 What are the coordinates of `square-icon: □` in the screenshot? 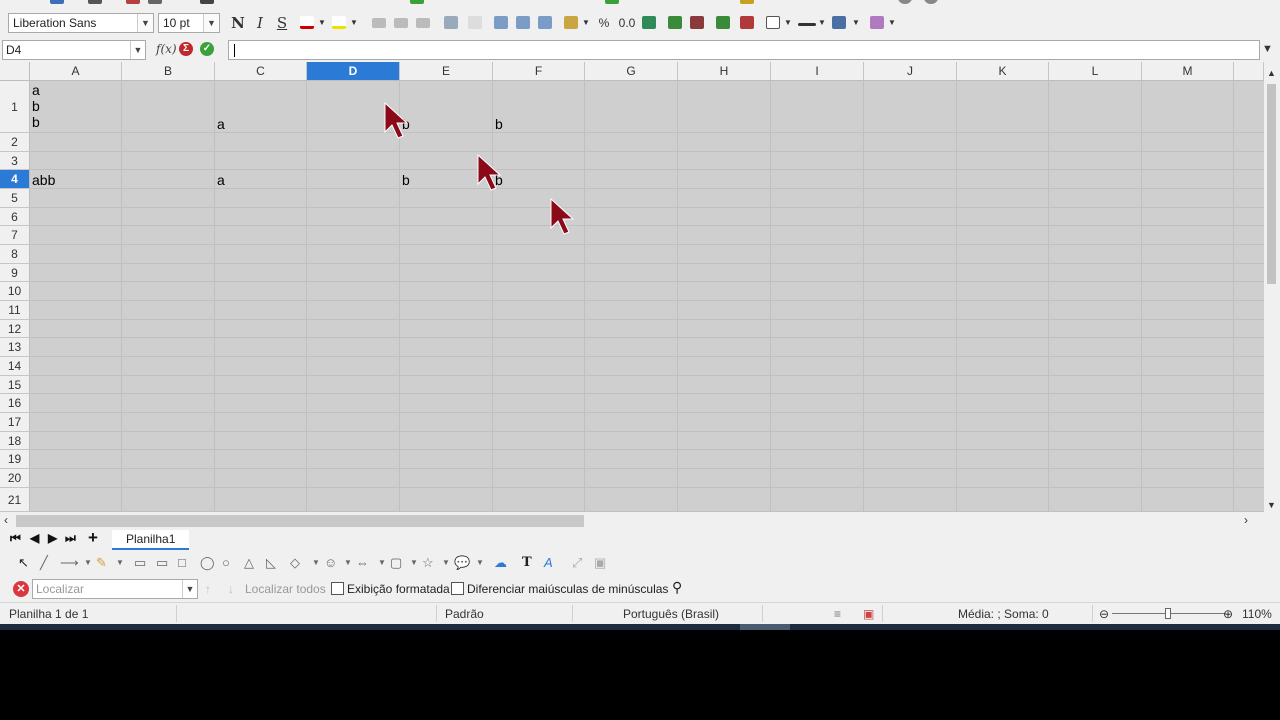 It's located at (182, 563).